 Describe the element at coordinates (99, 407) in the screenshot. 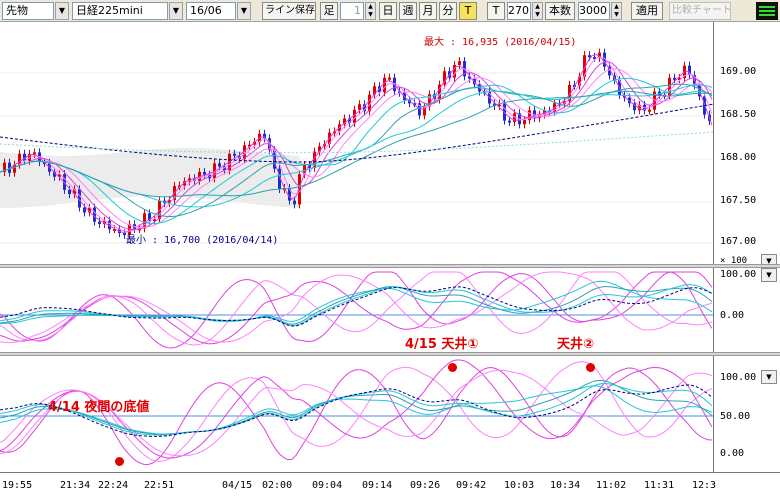

I see `bottom-note: 4/14 夜間の底値` at that location.